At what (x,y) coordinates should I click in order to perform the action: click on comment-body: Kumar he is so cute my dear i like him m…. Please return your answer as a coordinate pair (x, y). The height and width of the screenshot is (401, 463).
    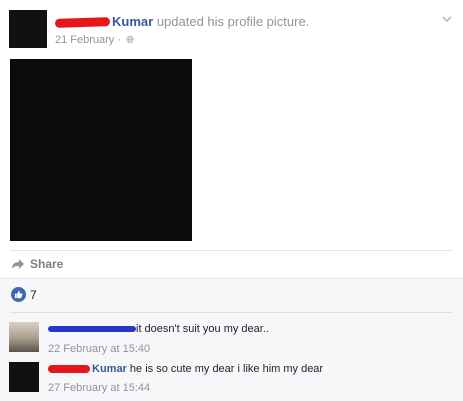
    Looking at the image, I should click on (185, 369).